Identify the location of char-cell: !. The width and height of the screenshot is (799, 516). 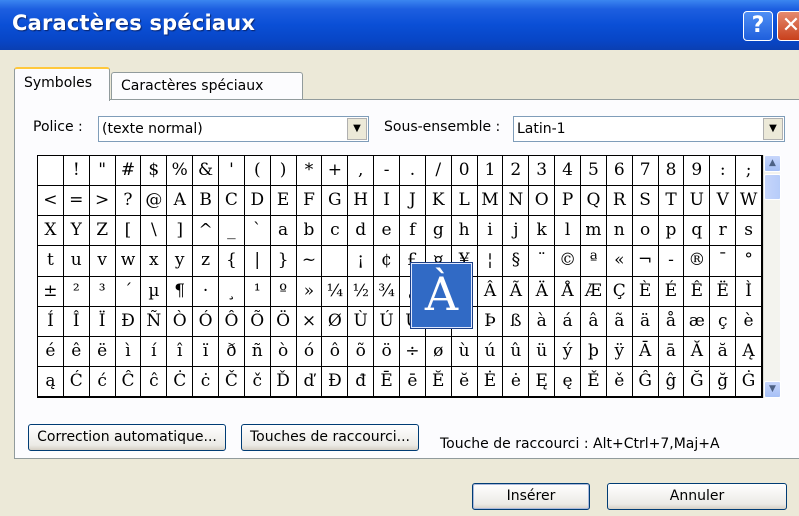
(76, 171).